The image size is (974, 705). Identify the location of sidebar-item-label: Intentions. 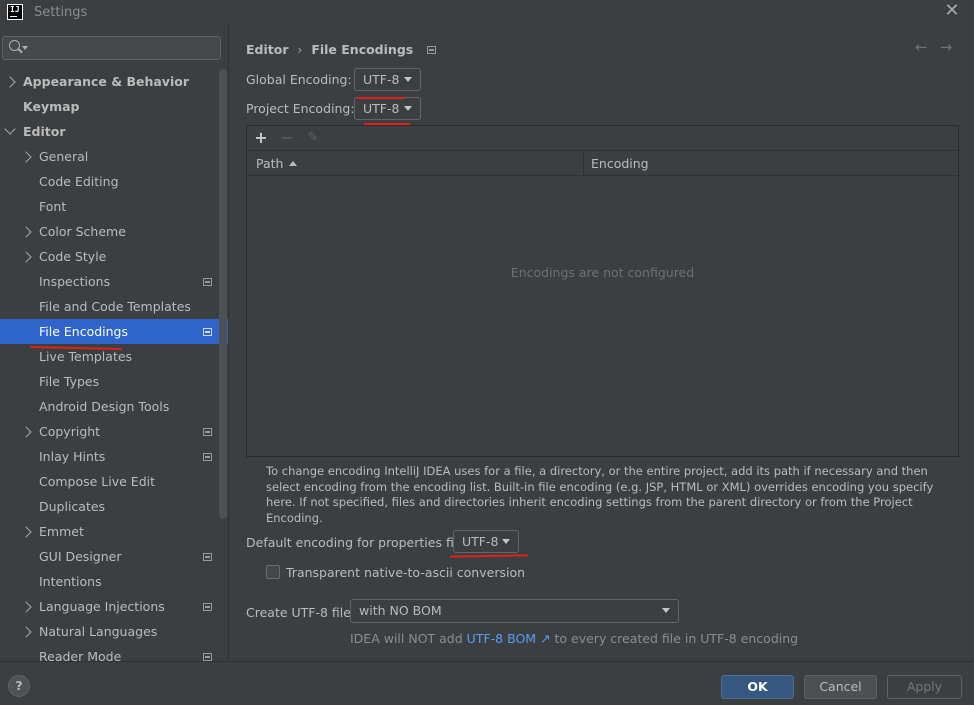
(70, 581).